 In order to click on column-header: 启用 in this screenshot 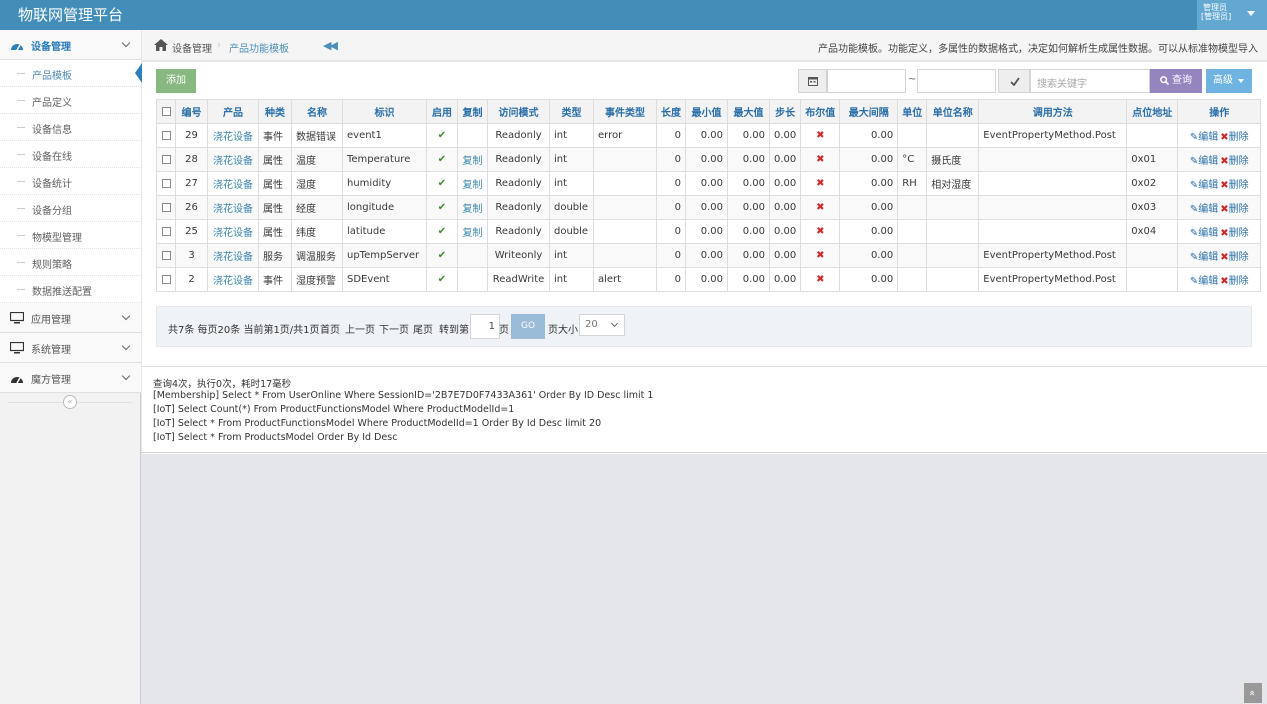, I will do `click(442, 111)`.